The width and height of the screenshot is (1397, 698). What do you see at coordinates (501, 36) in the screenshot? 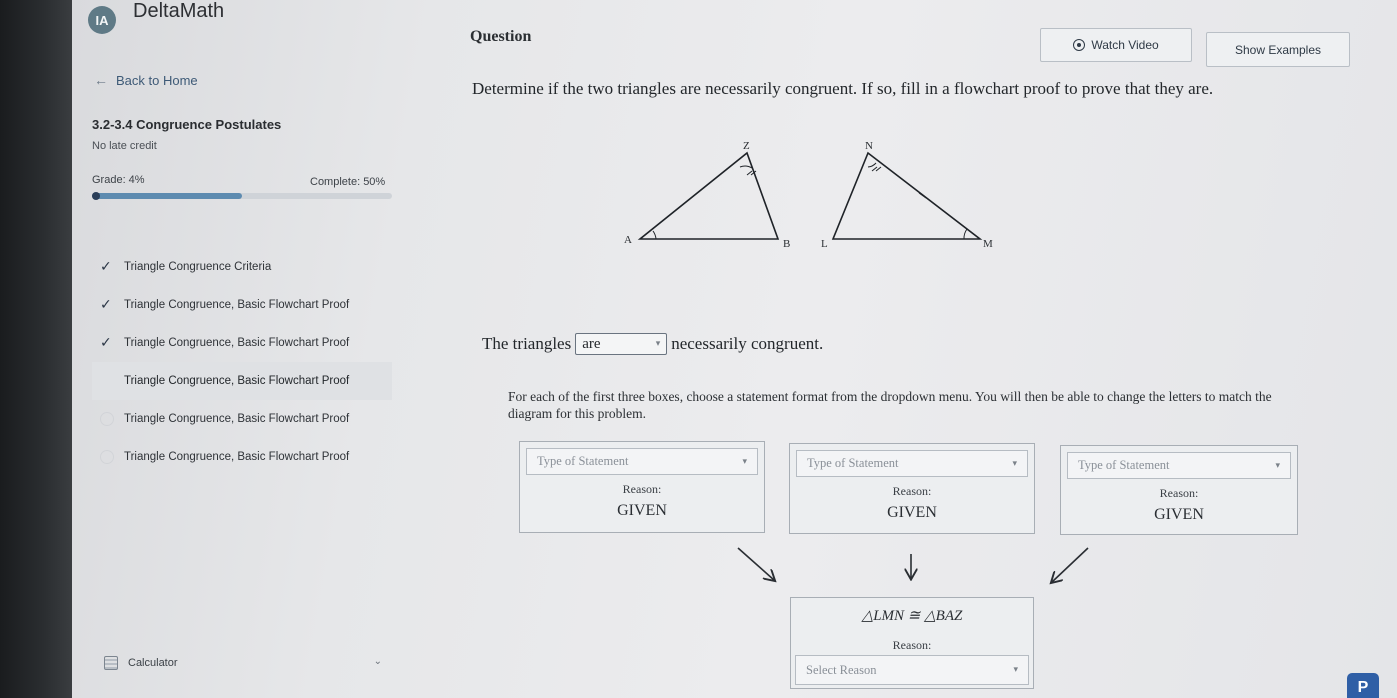
I see `question-heading: Question` at bounding box center [501, 36].